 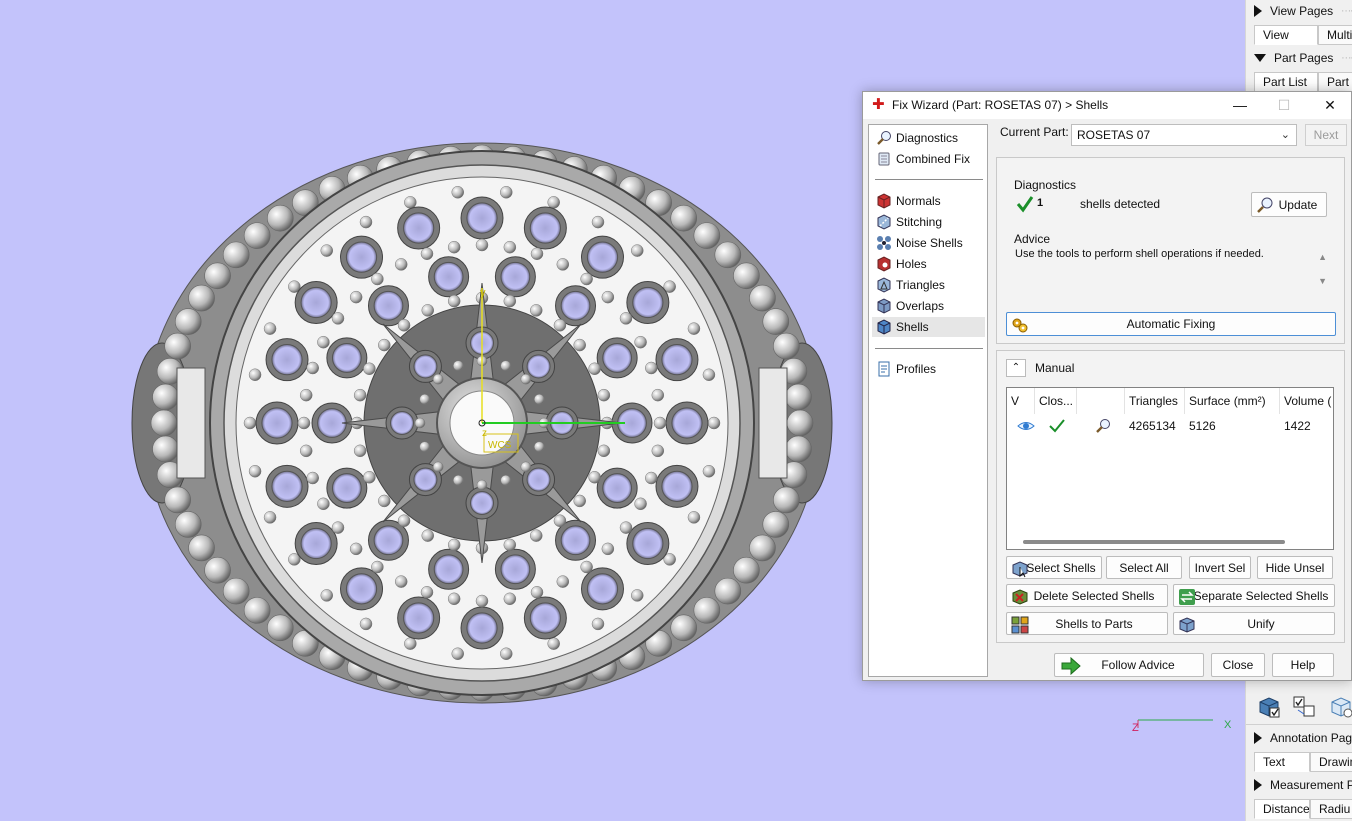 I want to click on next-button: Next, so click(x=1326, y=135).